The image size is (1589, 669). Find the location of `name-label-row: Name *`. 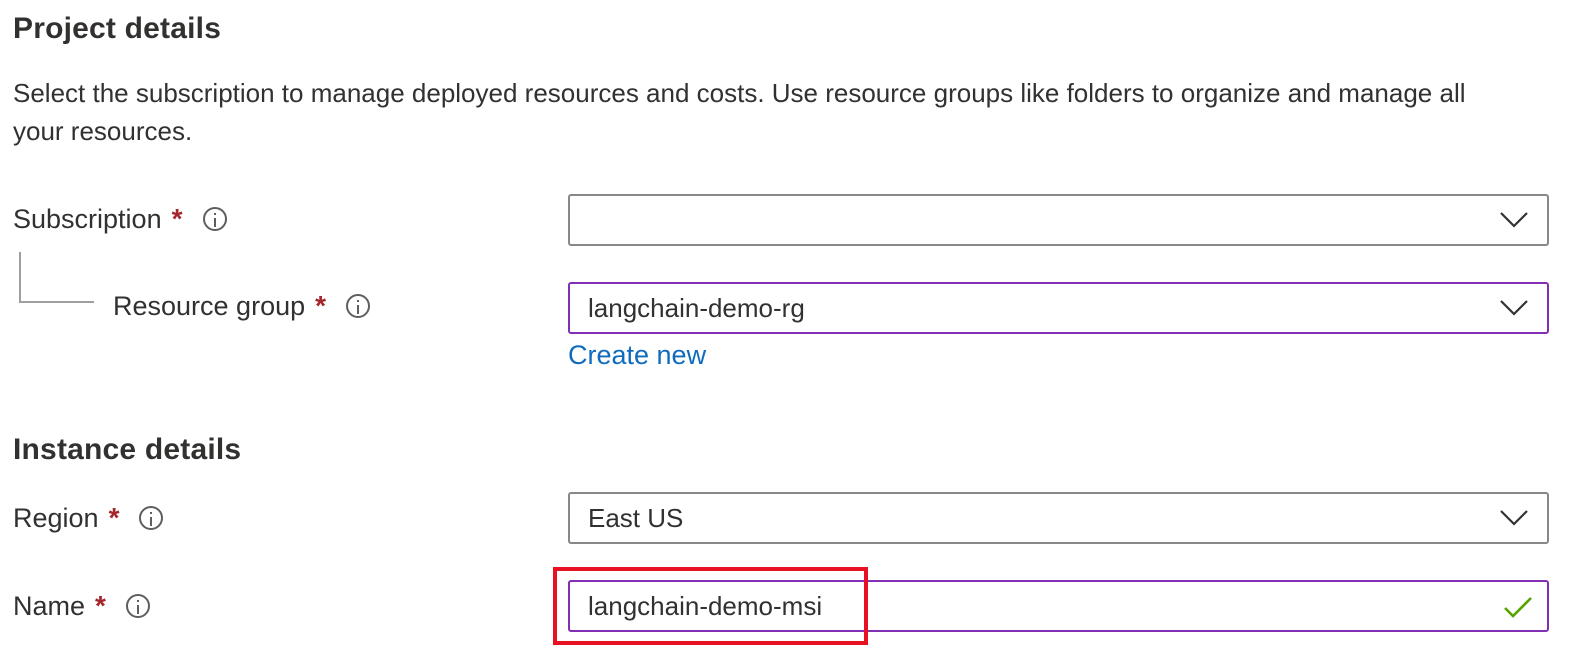

name-label-row: Name * is located at coordinates (81, 606).